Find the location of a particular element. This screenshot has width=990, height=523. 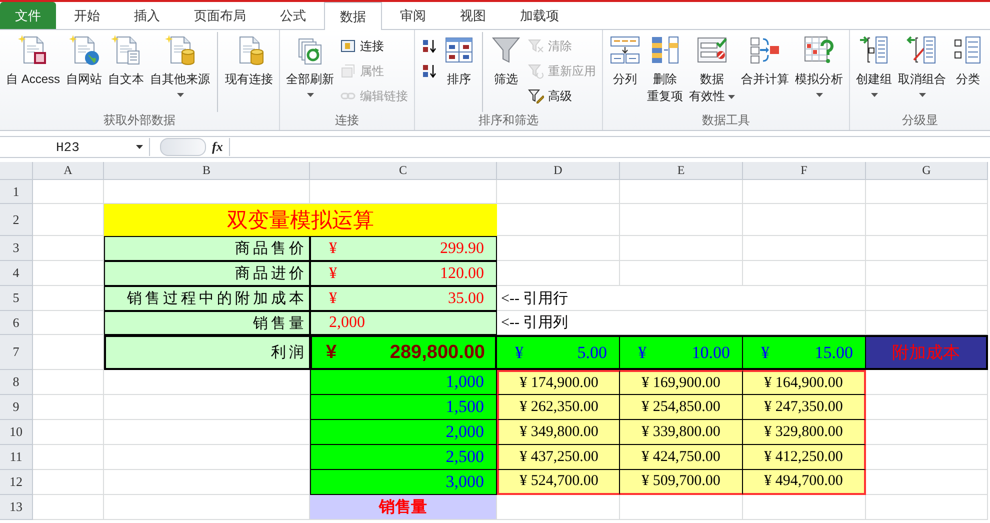

column-header: B is located at coordinates (207, 171).